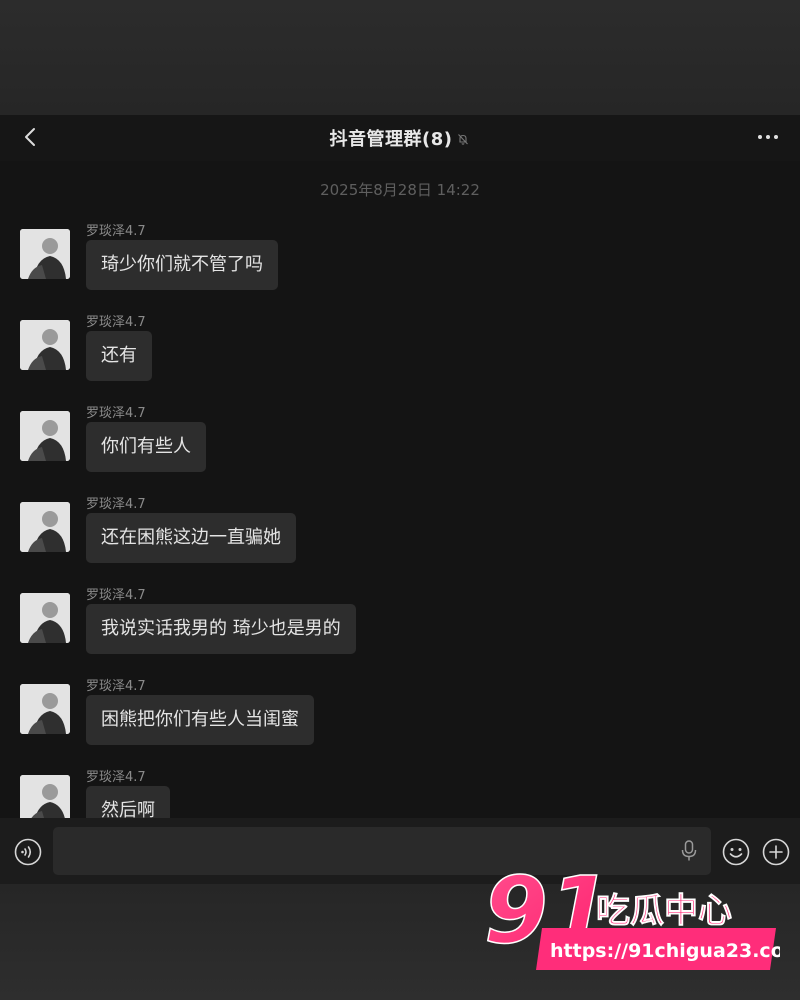  What do you see at coordinates (28, 852) in the screenshot?
I see `voice-icon` at bounding box center [28, 852].